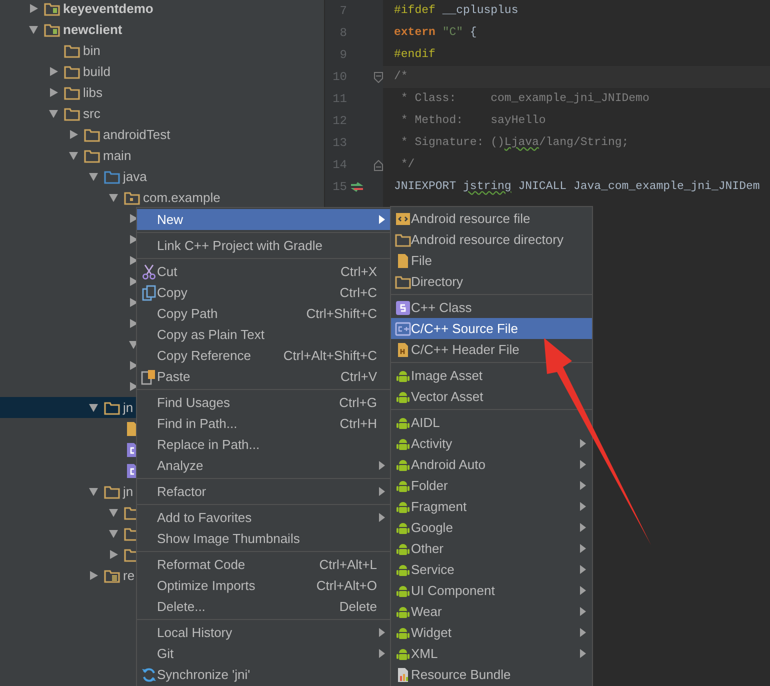  What do you see at coordinates (136, 135) in the screenshot?
I see `tree-label: androidTest` at bounding box center [136, 135].